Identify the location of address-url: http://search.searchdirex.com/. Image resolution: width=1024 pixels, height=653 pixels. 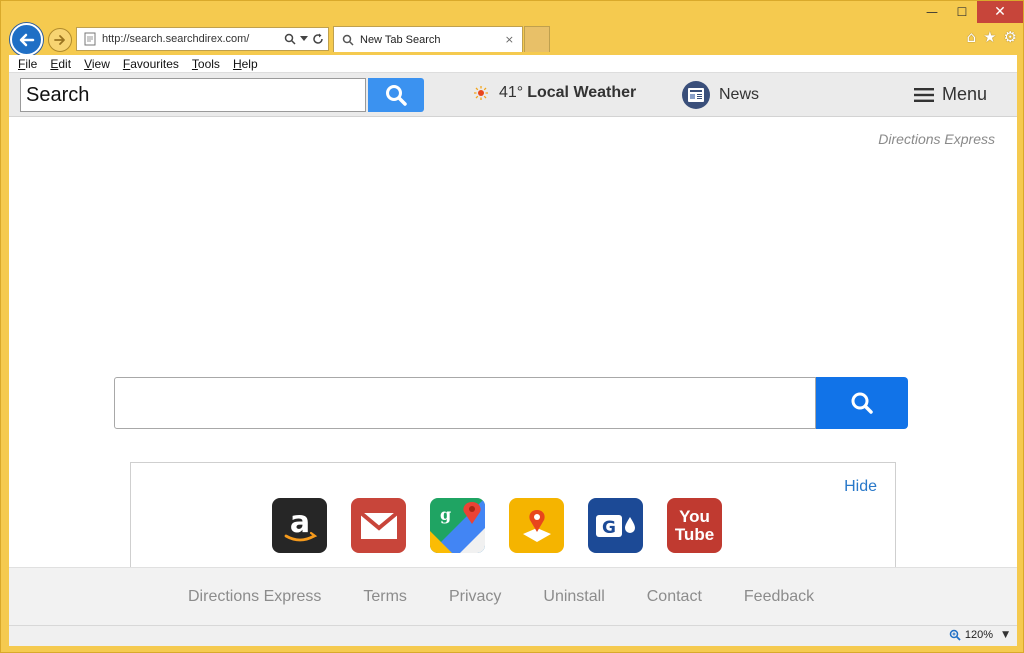
(193, 39).